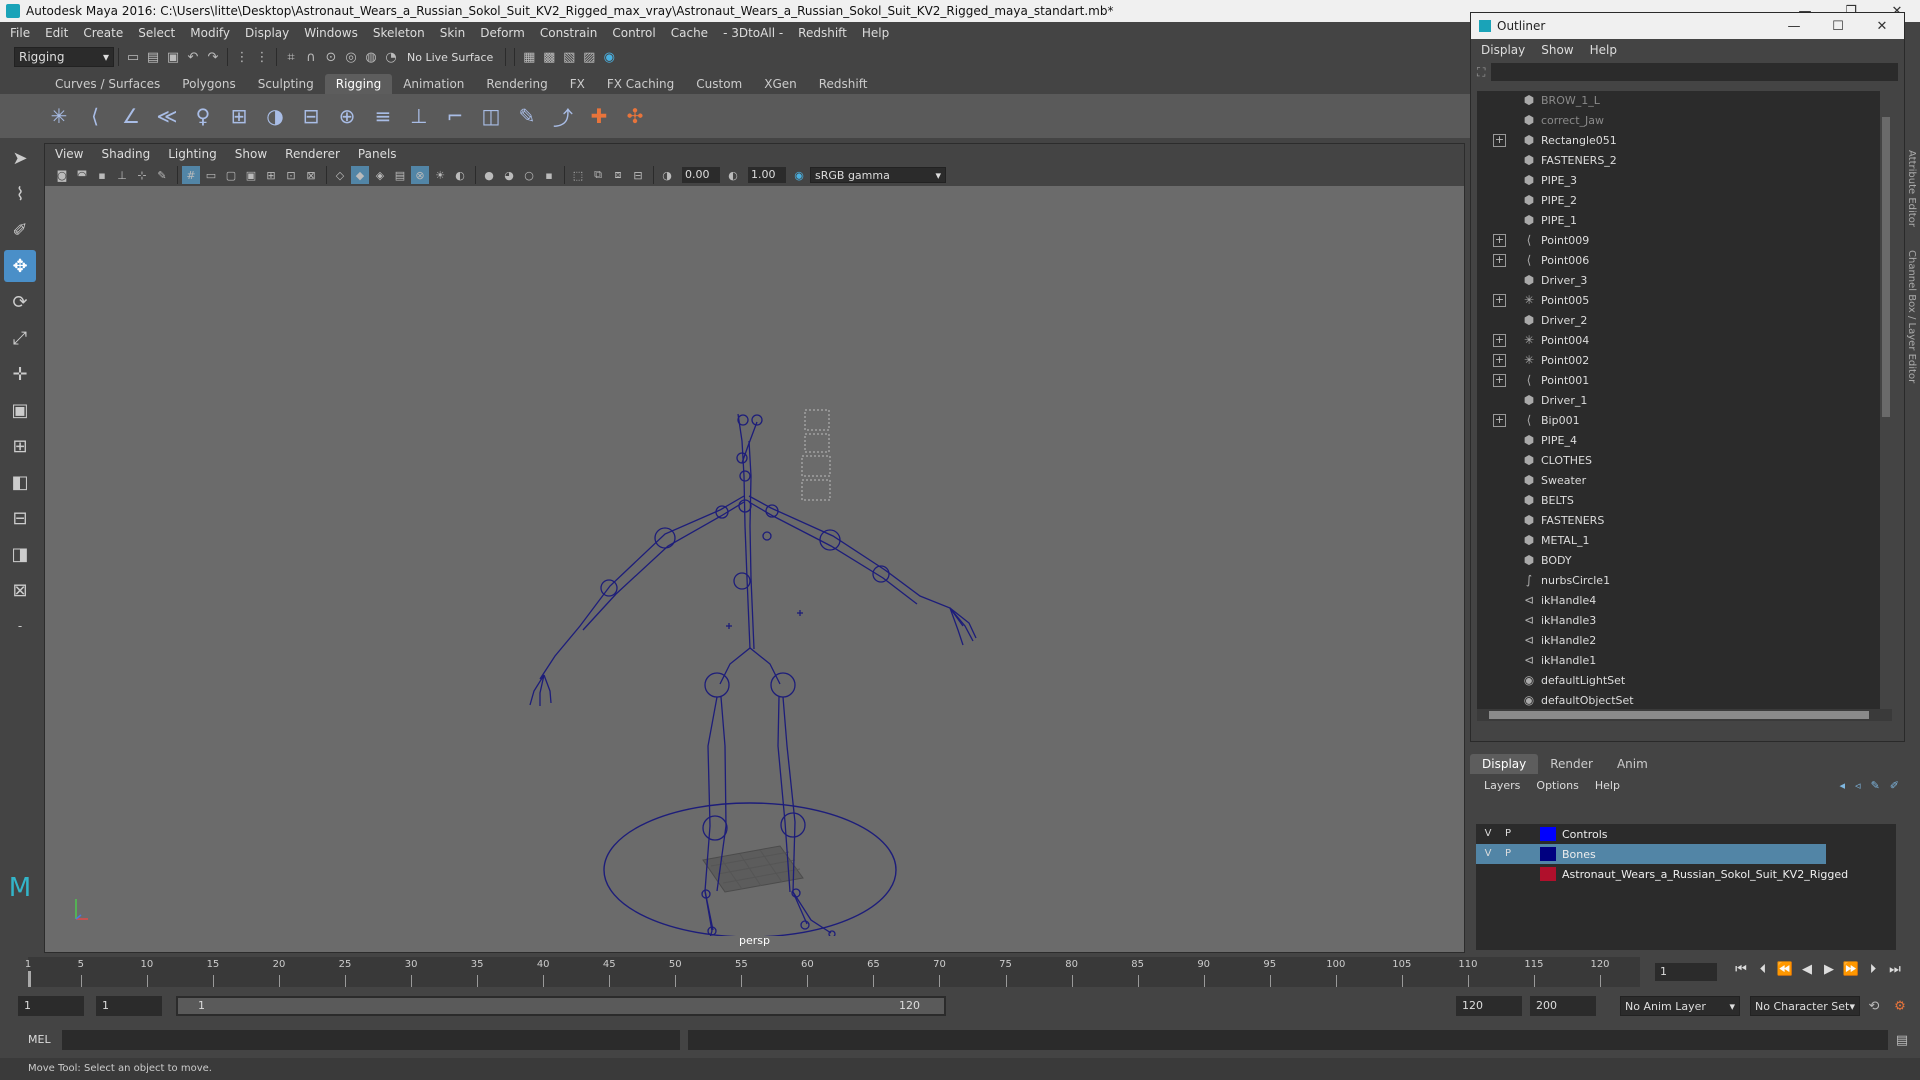 The image size is (1920, 1080). What do you see at coordinates (133, 57) in the screenshot?
I see `new-scene-icon: ▭` at bounding box center [133, 57].